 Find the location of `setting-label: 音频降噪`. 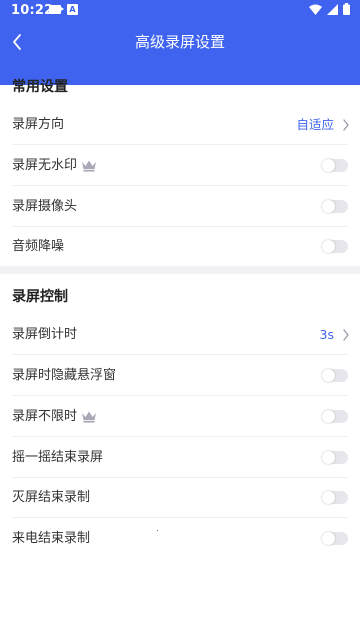

setting-label: 音频降噪 is located at coordinates (38, 246).